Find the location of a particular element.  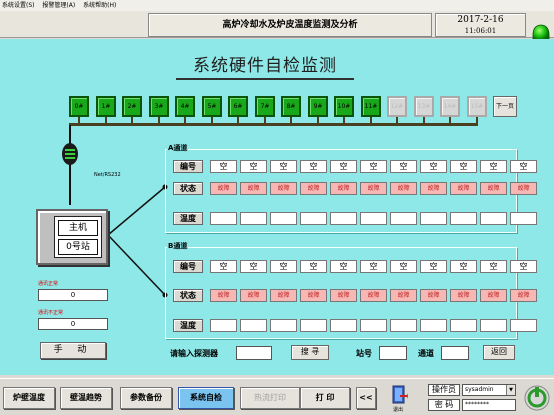

operator-select: sysadmin ▼ is located at coordinates (489, 390).